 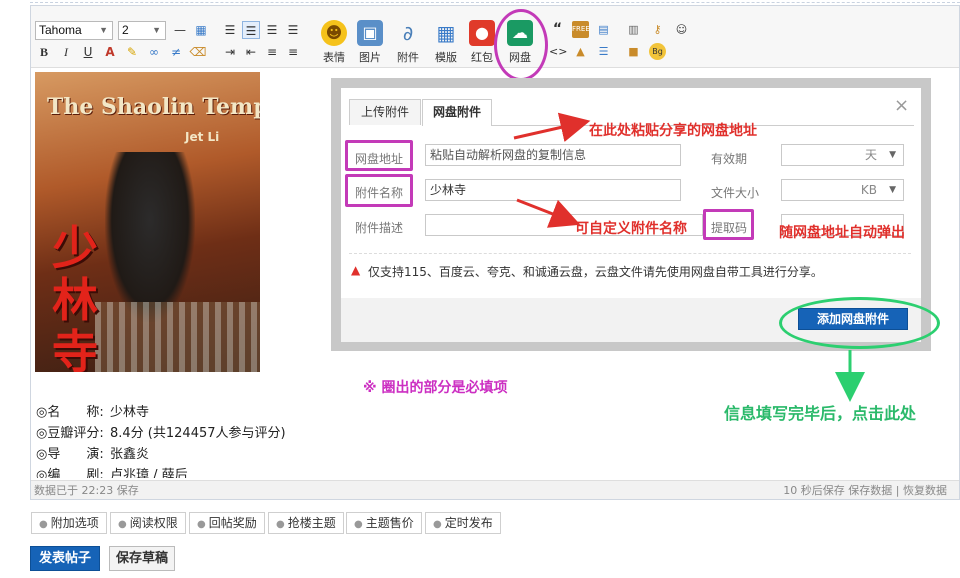 I want to click on arrow-to-name, so click(x=548, y=213).